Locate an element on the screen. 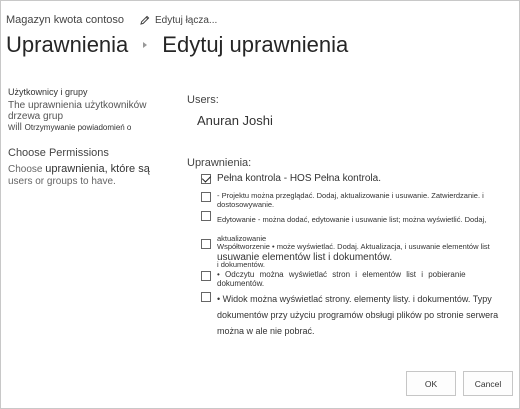  perm-desc-part3: users or groups to have. is located at coordinates (62, 181).